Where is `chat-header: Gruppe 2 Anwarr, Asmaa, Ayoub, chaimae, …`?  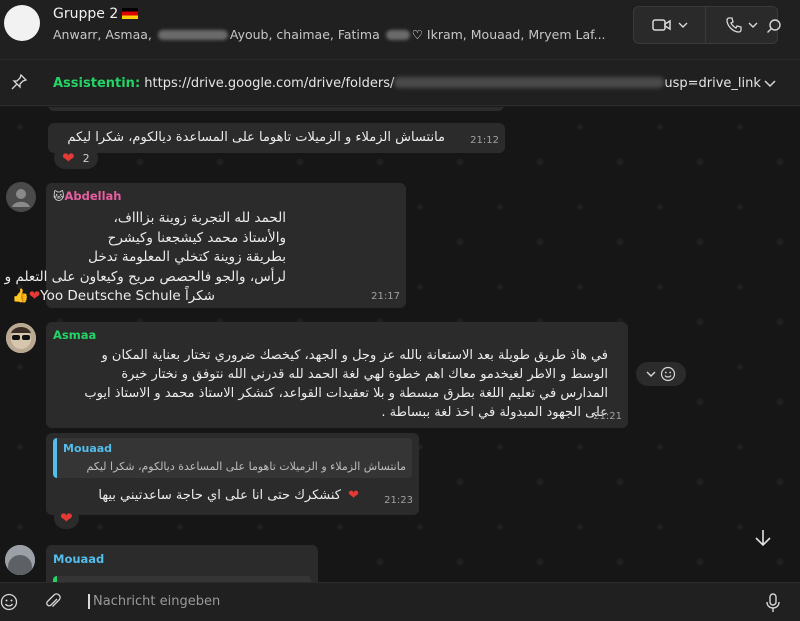 chat-header: Gruppe 2 Anwarr, Asmaa, Ayoub, chaimae, … is located at coordinates (400, 30).